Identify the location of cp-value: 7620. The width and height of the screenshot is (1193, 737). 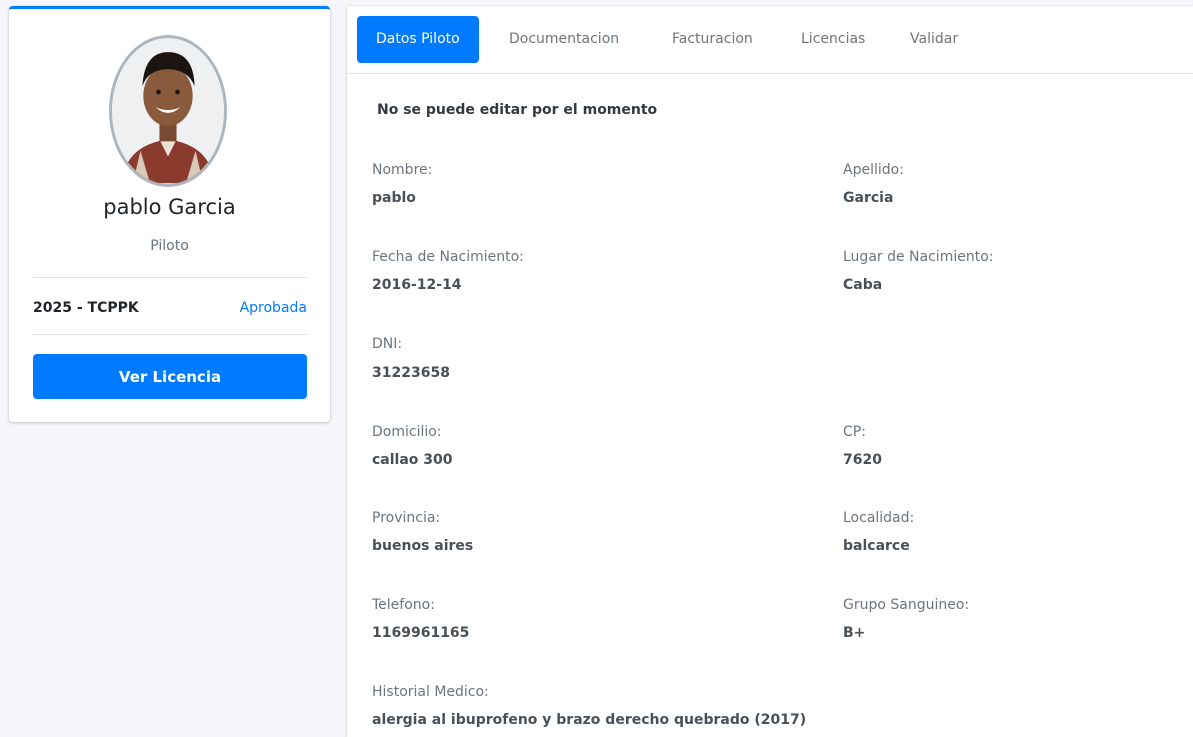
(862, 460).